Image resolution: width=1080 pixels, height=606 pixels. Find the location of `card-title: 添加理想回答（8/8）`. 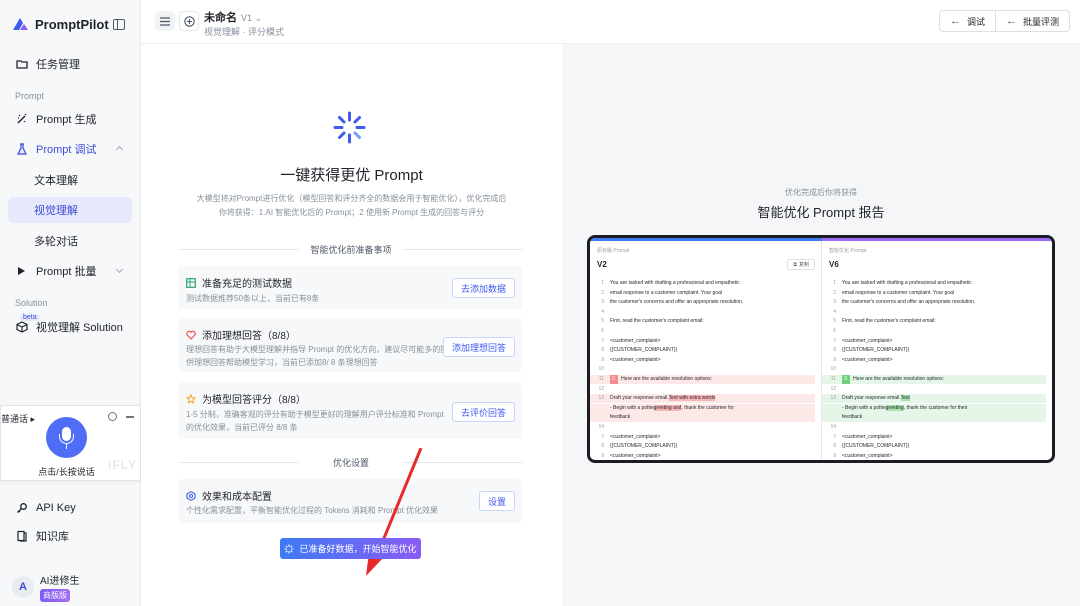

card-title: 添加理想回答（8/8） is located at coordinates (249, 336).